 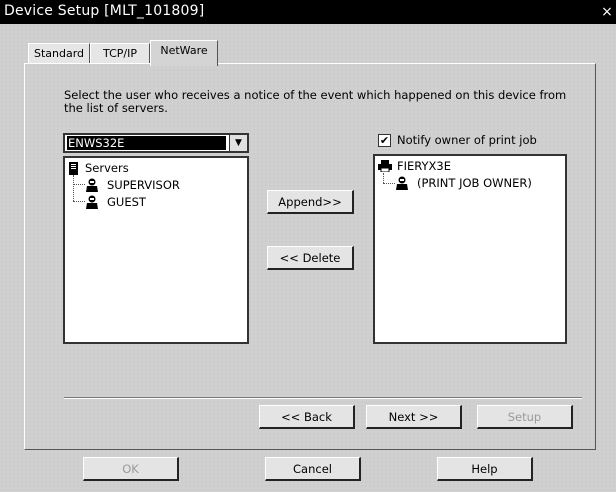 I want to click on tree-item-print-job-owner: (PRINT JOB OWNER), so click(x=474, y=183).